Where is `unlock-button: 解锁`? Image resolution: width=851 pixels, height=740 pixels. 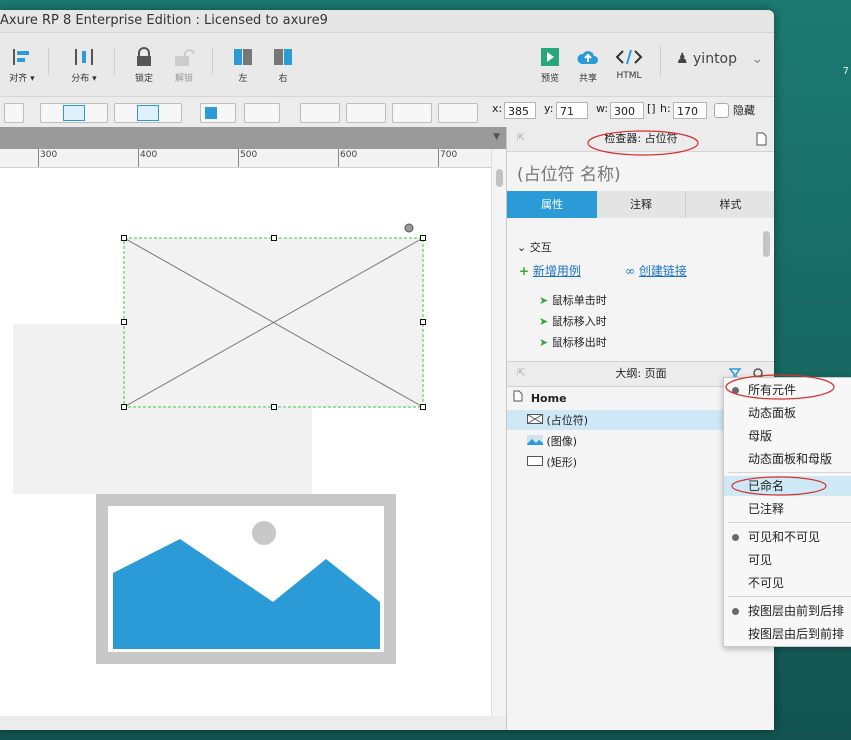
unlock-button: 解锁 is located at coordinates (184, 65).